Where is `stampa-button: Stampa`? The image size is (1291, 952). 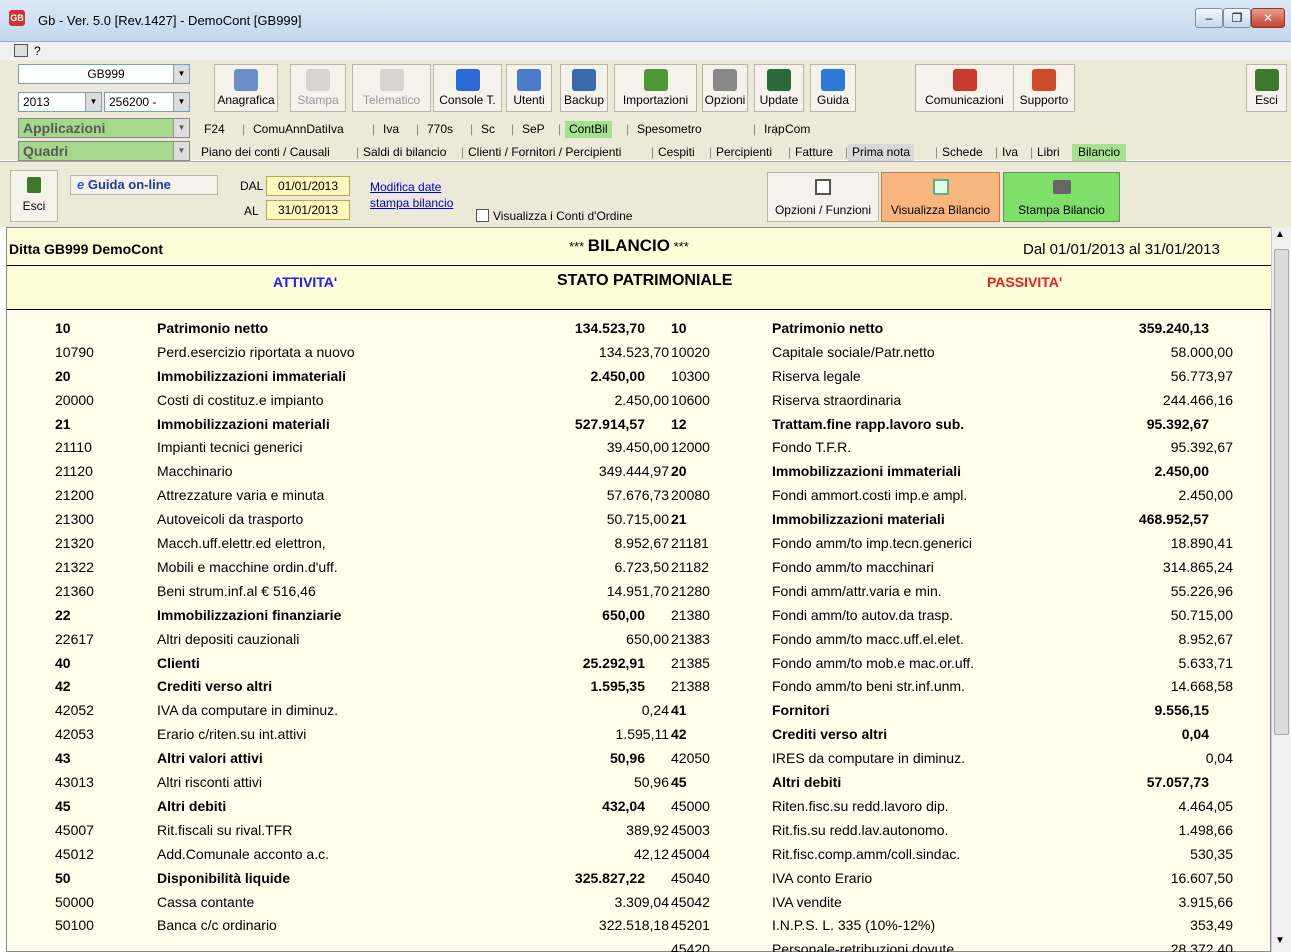
stampa-button: Stampa is located at coordinates (318, 88).